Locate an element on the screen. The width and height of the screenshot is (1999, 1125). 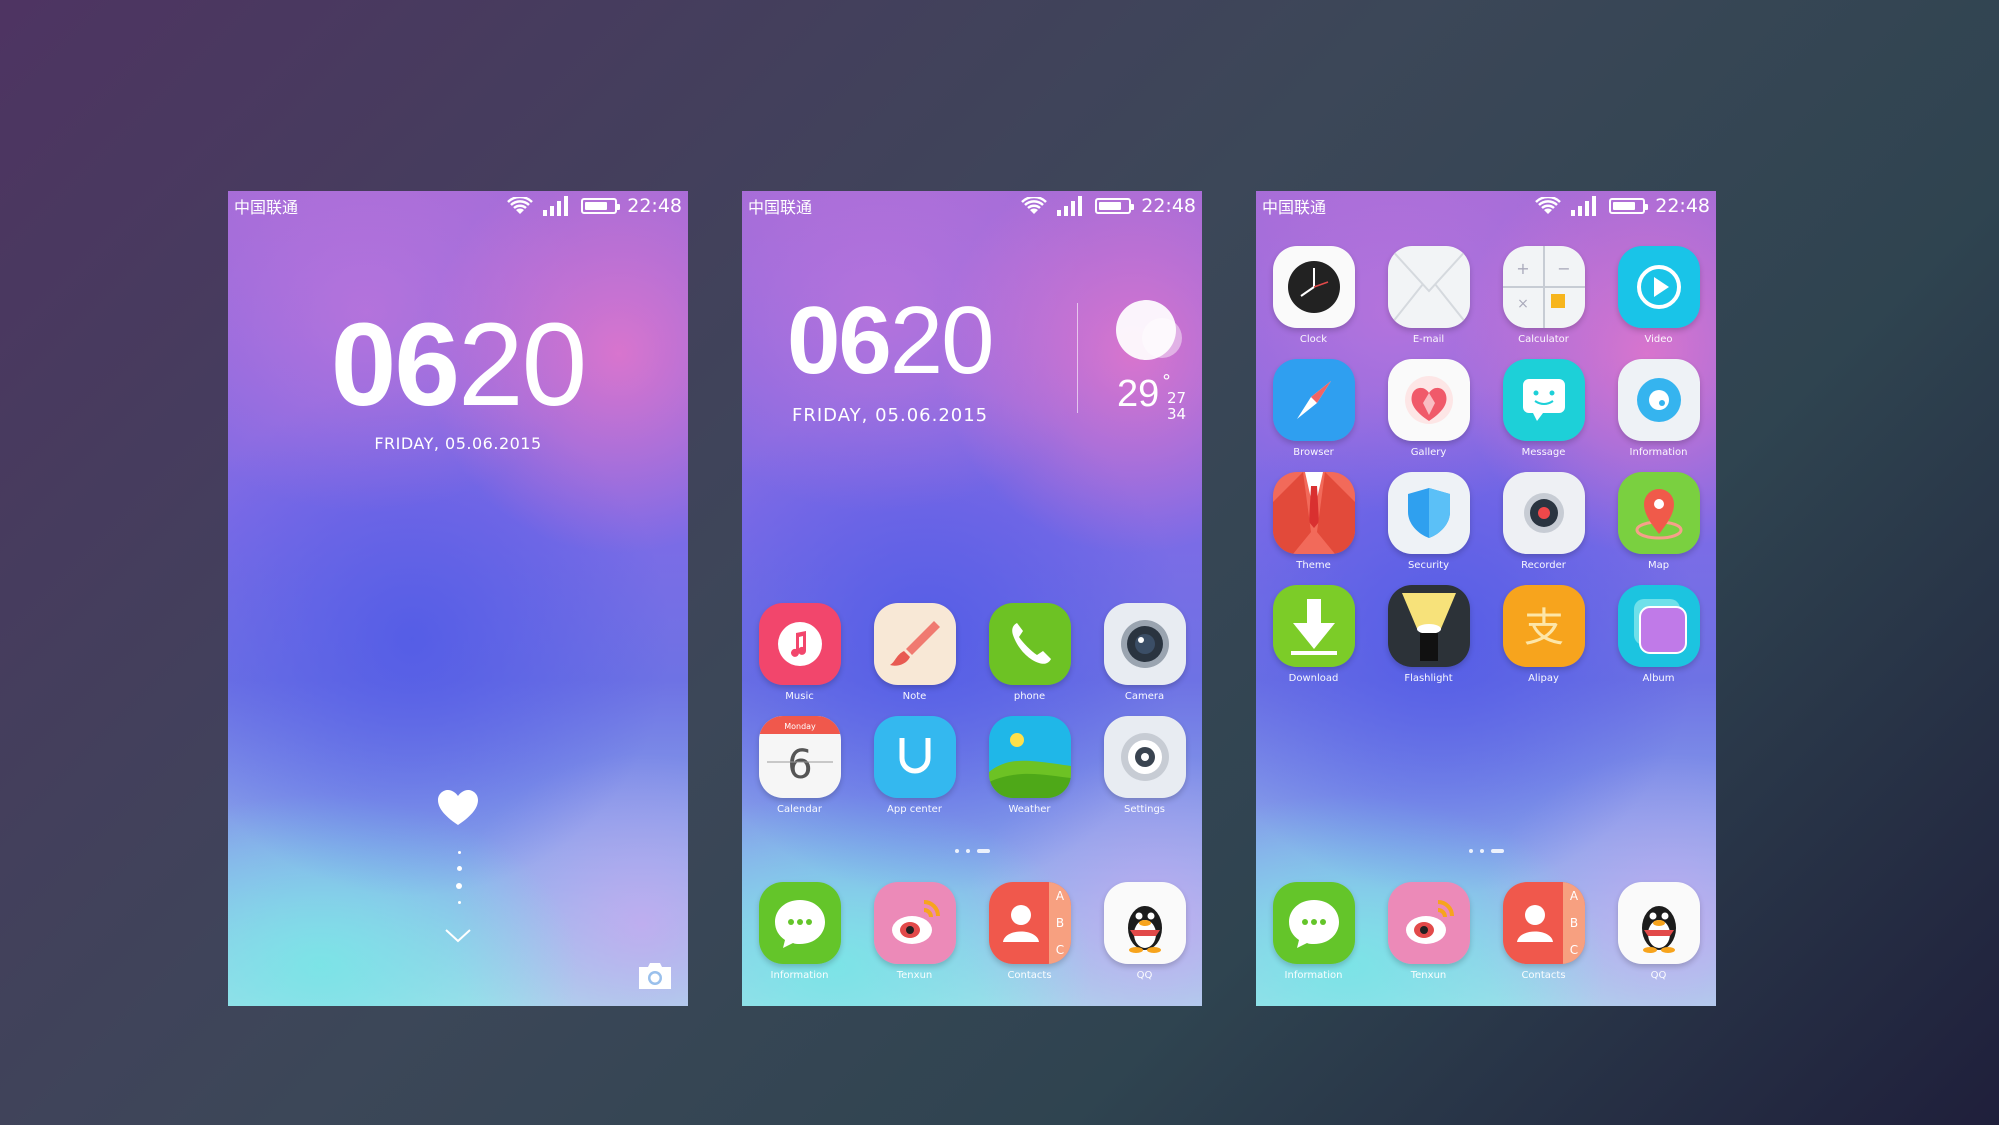
message-icon is located at coordinates (1543, 400).